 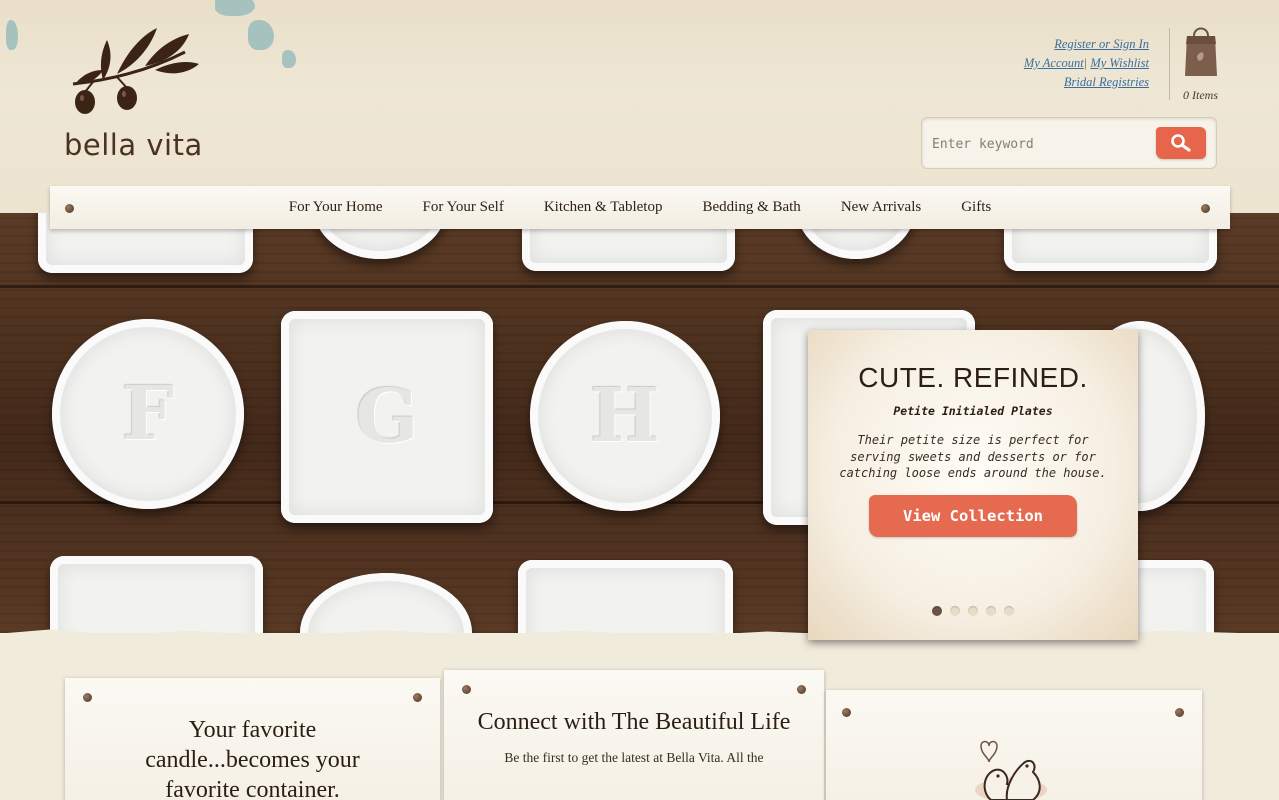 I want to click on nav-item-new-arrivals: New Arrivals, so click(x=881, y=207).